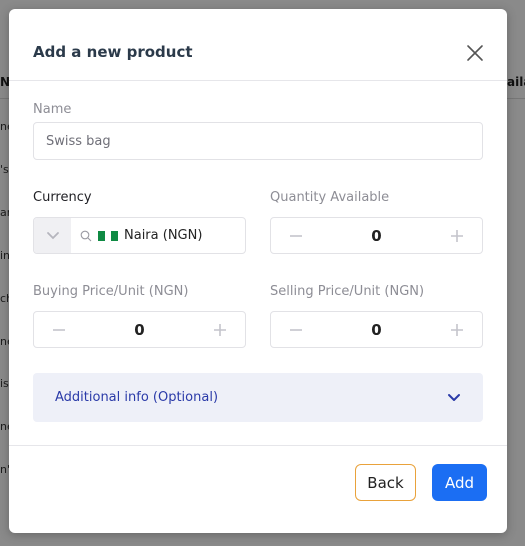  Describe the element at coordinates (516, 82) in the screenshot. I see `background-column-header: ailab` at that location.